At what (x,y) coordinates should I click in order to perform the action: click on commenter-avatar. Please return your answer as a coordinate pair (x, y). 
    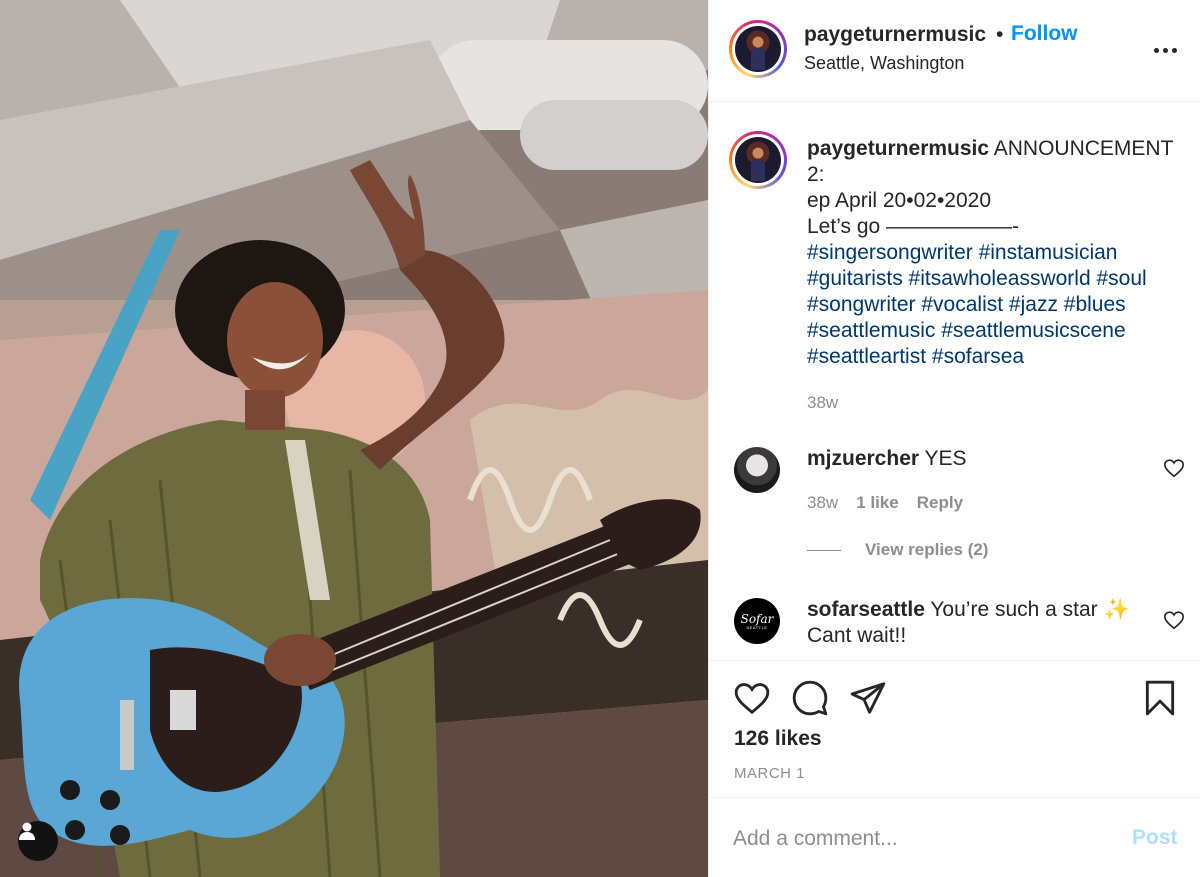
    Looking at the image, I should click on (757, 470).